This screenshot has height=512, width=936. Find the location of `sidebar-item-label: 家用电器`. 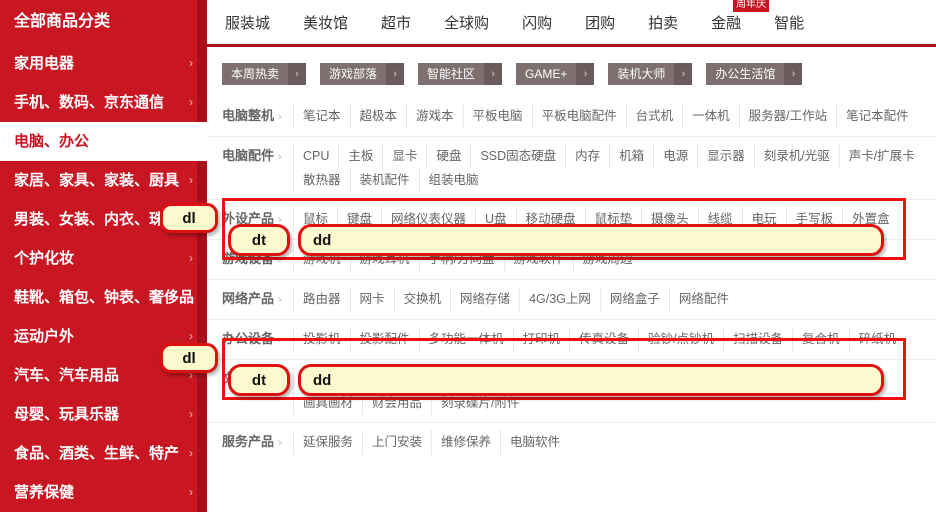

sidebar-item-label: 家用电器 is located at coordinates (44, 63).